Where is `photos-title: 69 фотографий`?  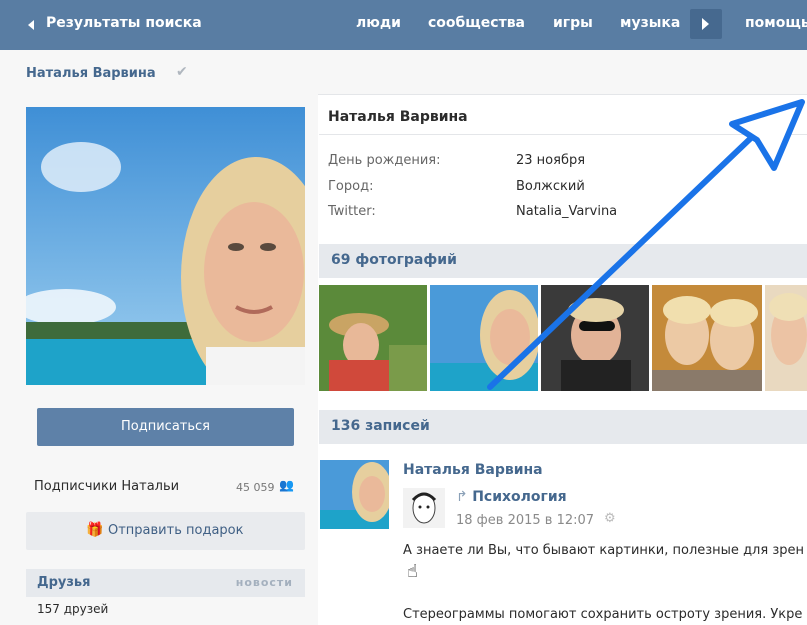 photos-title: 69 фотографий is located at coordinates (394, 260).